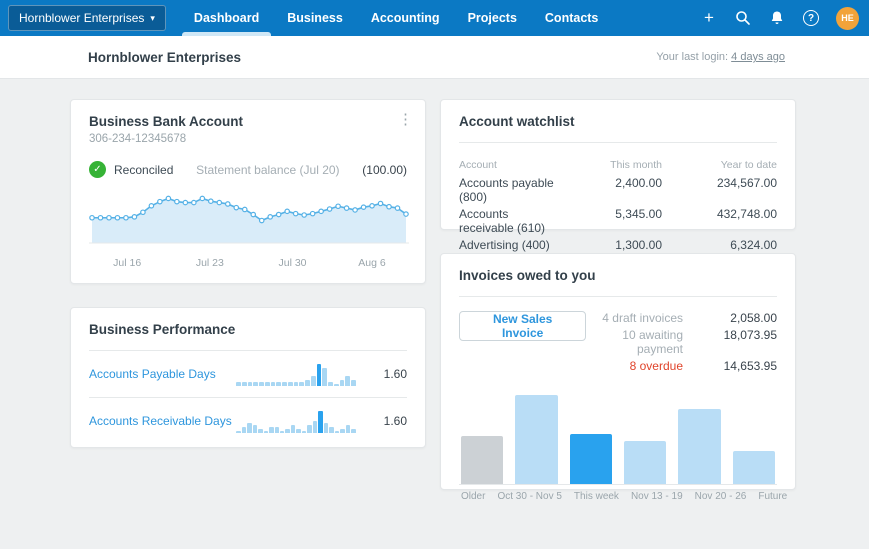 The image size is (869, 549). Describe the element at coordinates (162, 374) in the screenshot. I see `accounts-payable-days-link: Accounts Payable Days` at that location.